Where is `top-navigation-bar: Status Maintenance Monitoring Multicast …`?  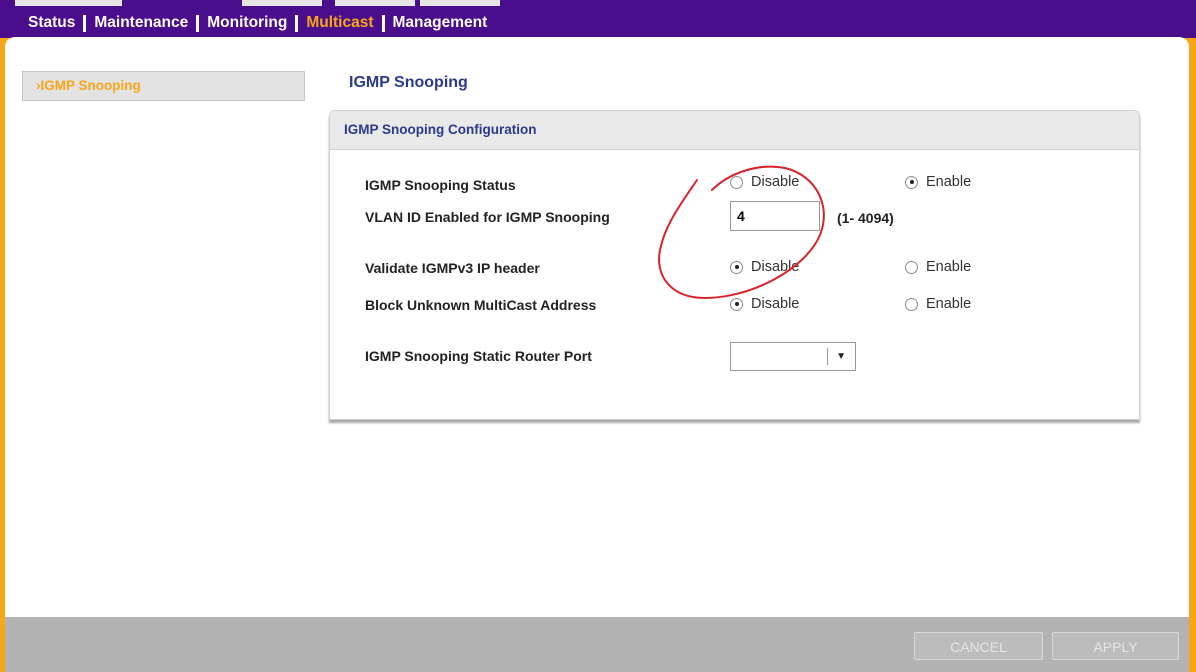
top-navigation-bar: Status Maintenance Monitoring Multicast … is located at coordinates (598, 19).